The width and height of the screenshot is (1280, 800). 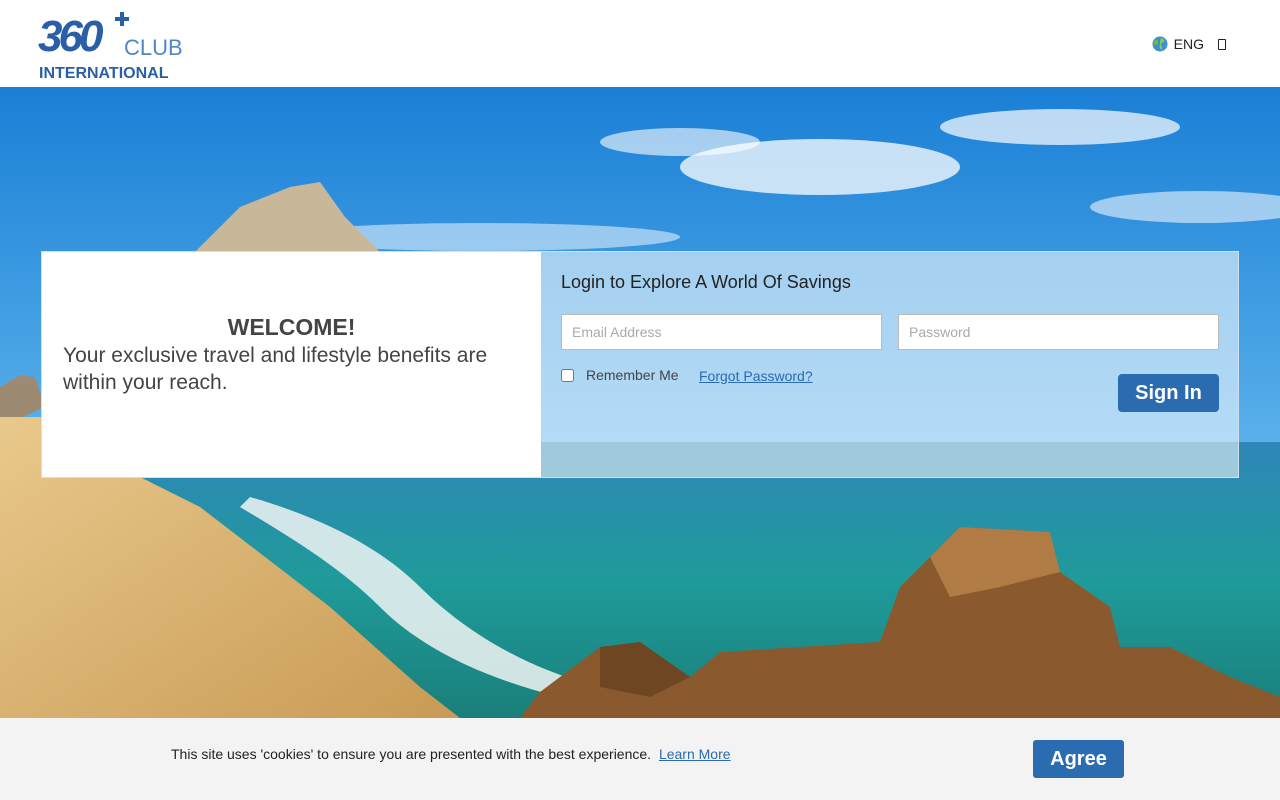 I want to click on sign-in-button: Sign In, so click(x=1168, y=393).